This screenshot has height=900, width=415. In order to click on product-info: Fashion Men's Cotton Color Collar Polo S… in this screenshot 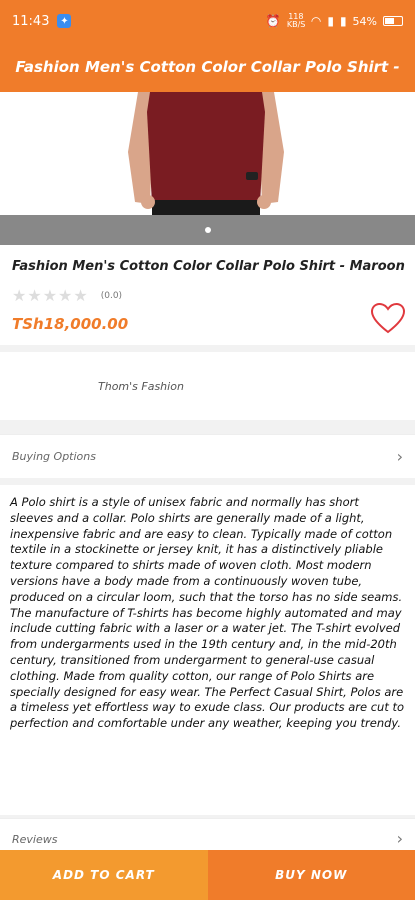, I will do `click(207, 295)`.